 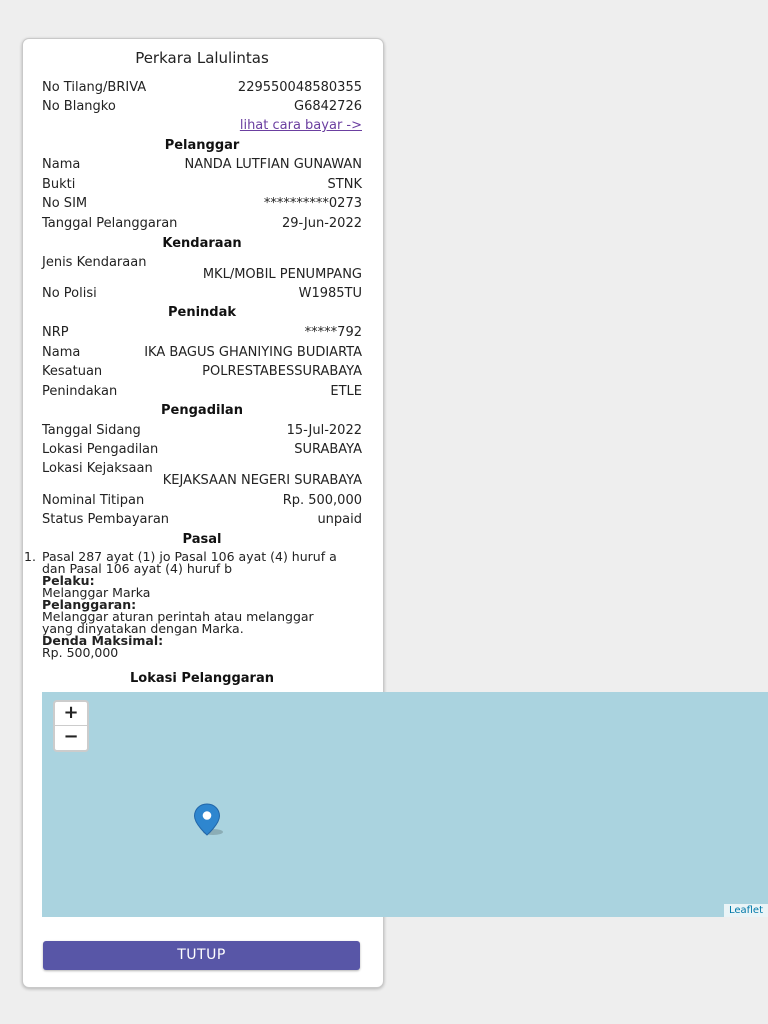 What do you see at coordinates (72, 371) in the screenshot?
I see `kesatuan-label: Kesatuan` at bounding box center [72, 371].